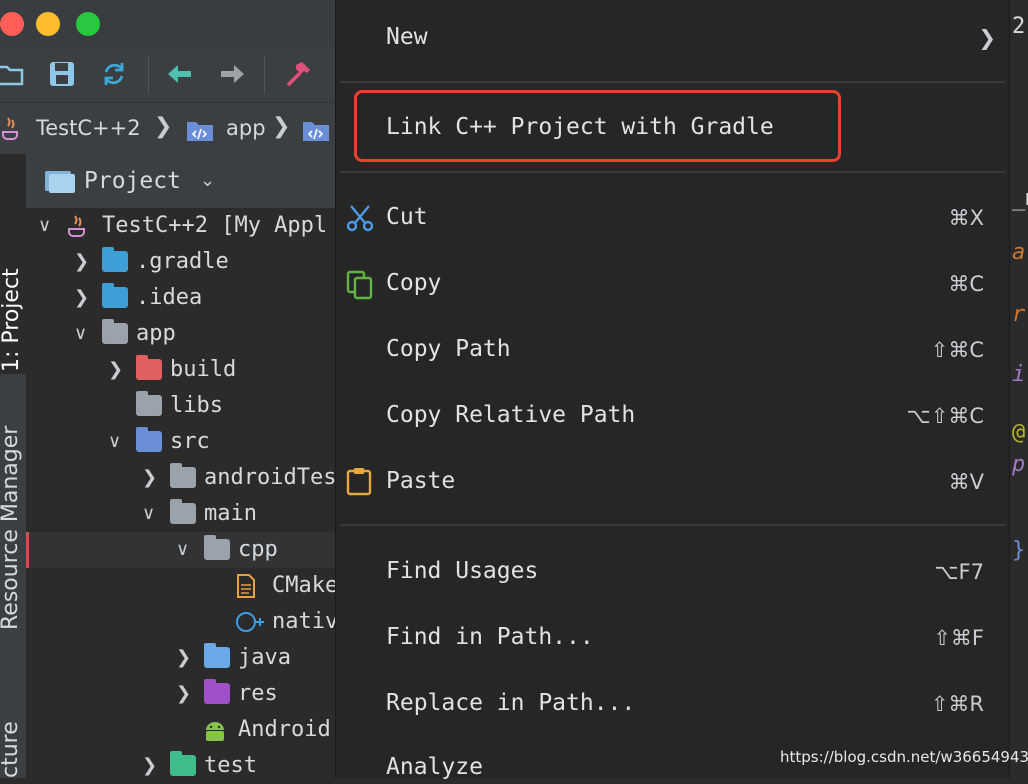 This screenshot has width=1028, height=784. What do you see at coordinates (462, 571) in the screenshot?
I see `menu-item-find-usages: Find Usages` at bounding box center [462, 571].